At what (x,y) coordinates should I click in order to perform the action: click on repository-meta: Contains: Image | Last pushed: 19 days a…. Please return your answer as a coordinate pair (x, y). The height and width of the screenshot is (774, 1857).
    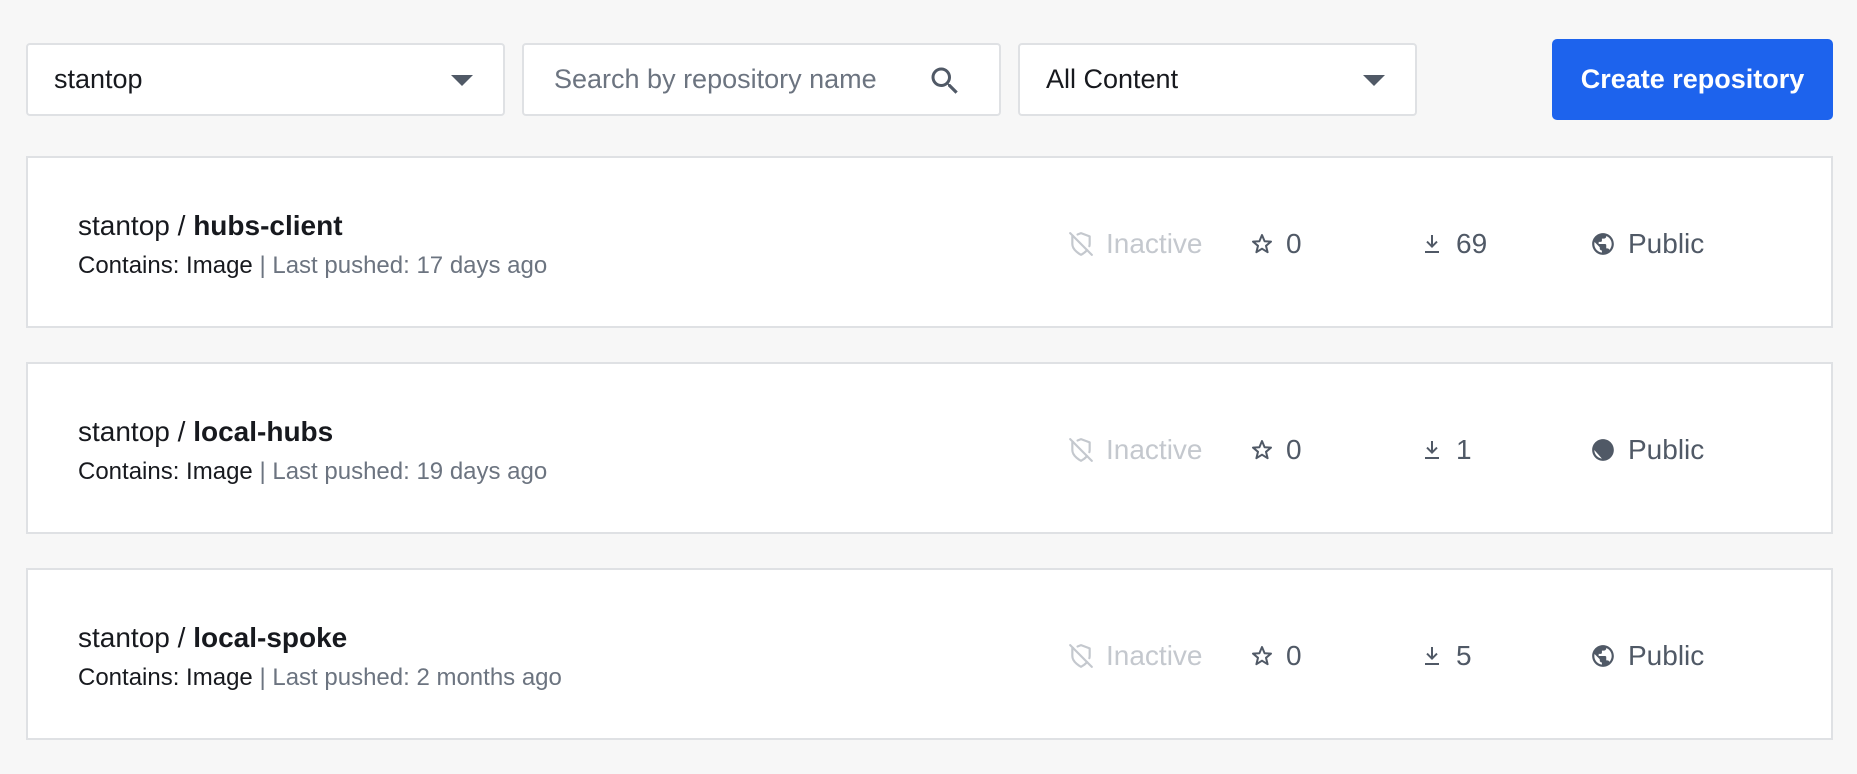
    Looking at the image, I should click on (312, 472).